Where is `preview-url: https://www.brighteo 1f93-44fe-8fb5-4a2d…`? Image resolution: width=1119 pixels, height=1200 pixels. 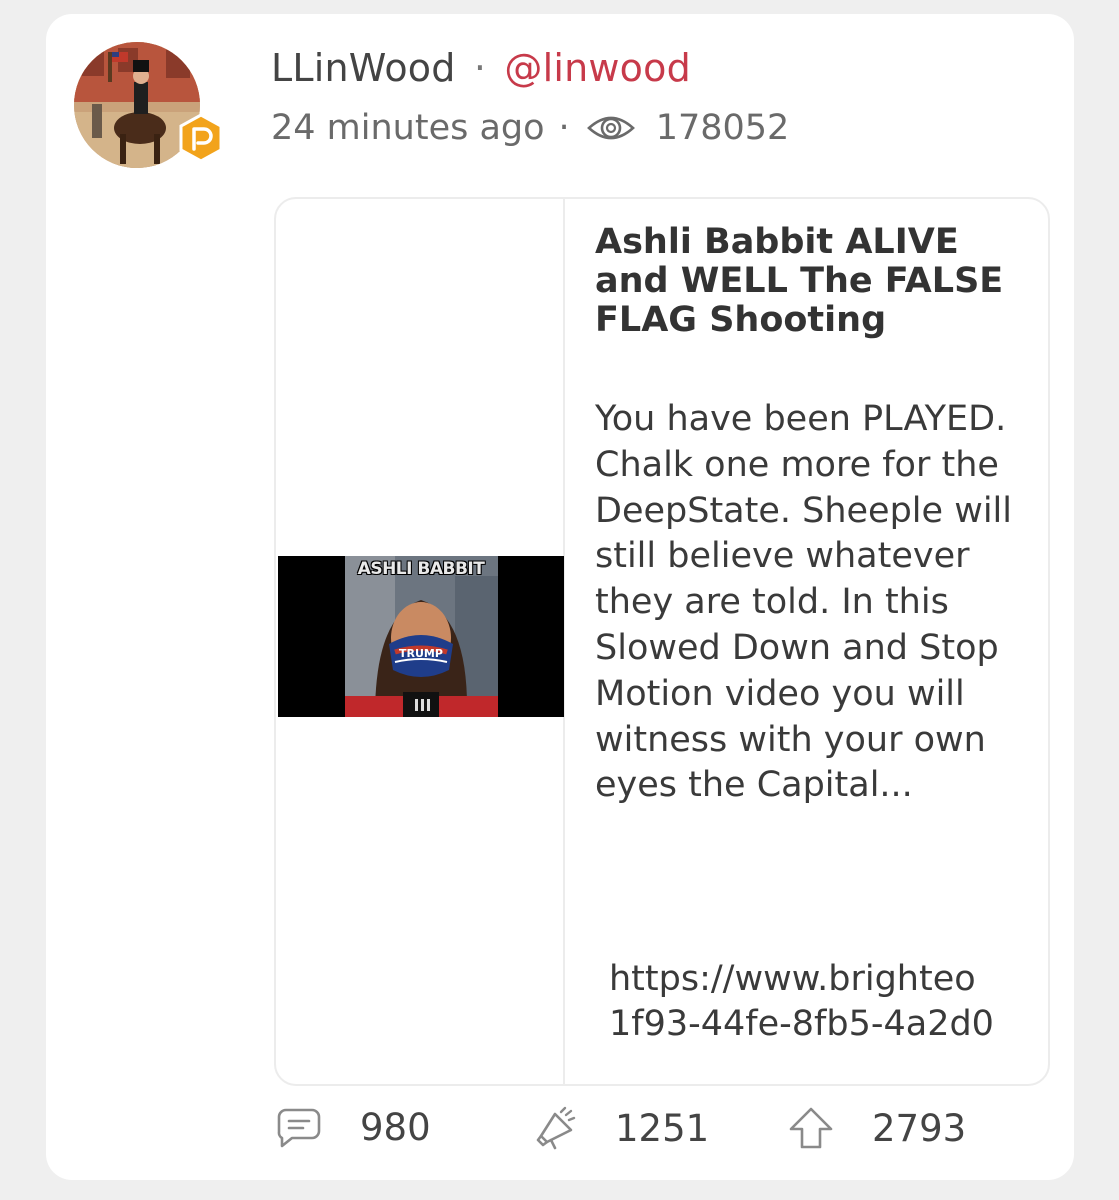 preview-url: https://www.brighteo 1f93-44fe-8fb5-4a2d… is located at coordinates (827, 1002).